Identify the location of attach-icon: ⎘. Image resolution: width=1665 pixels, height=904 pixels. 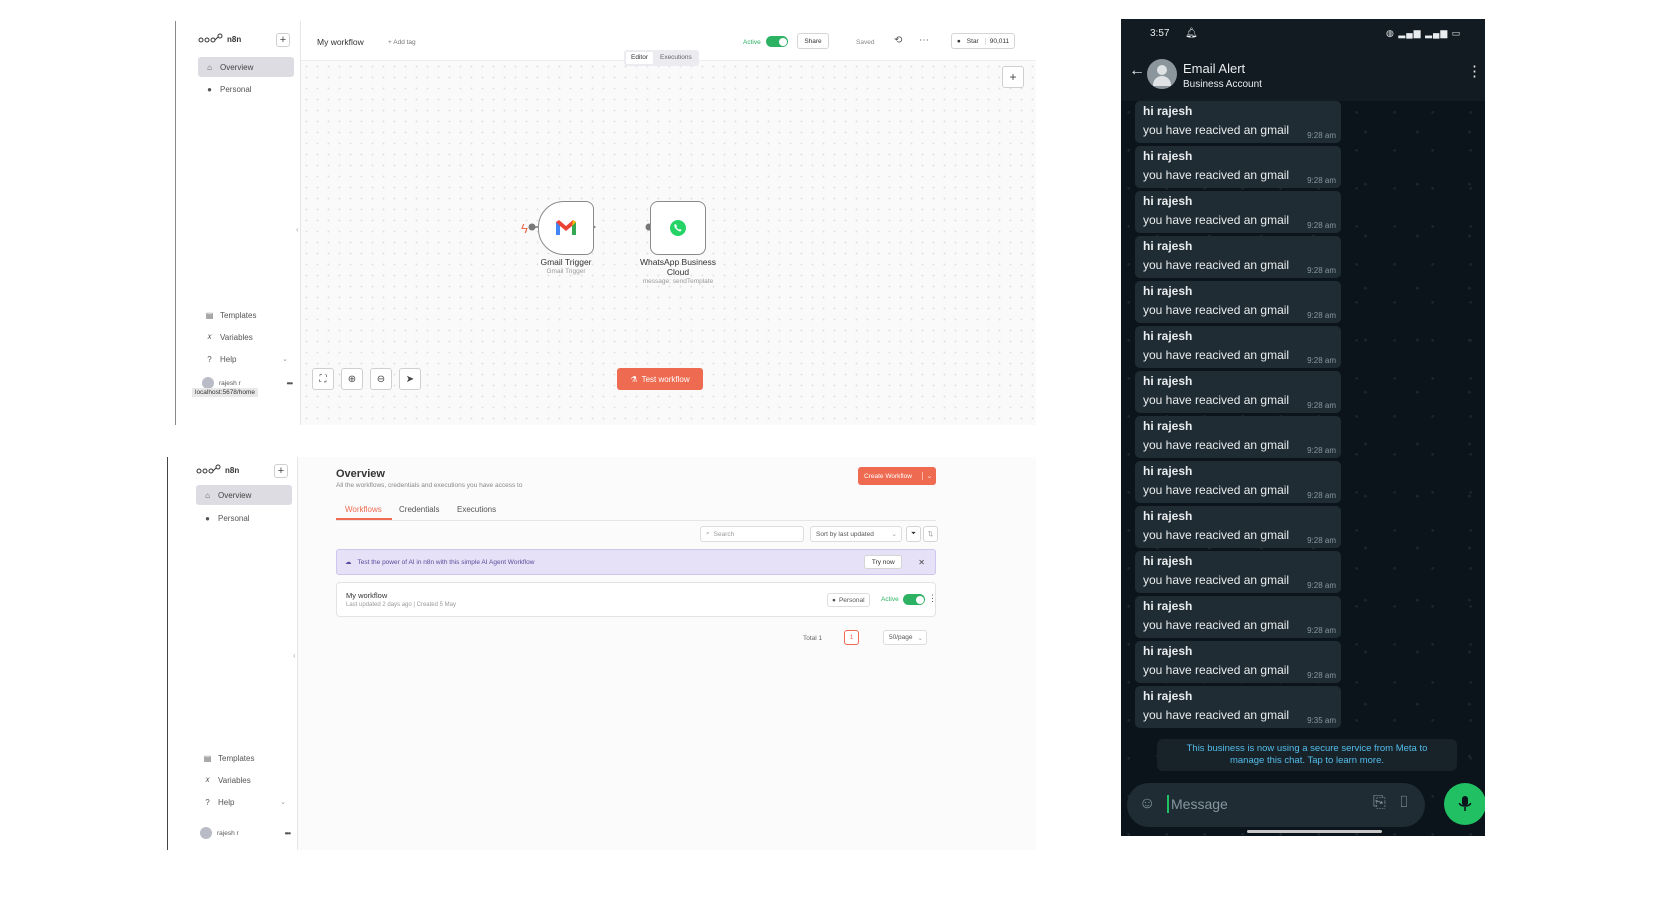
(1379, 803).